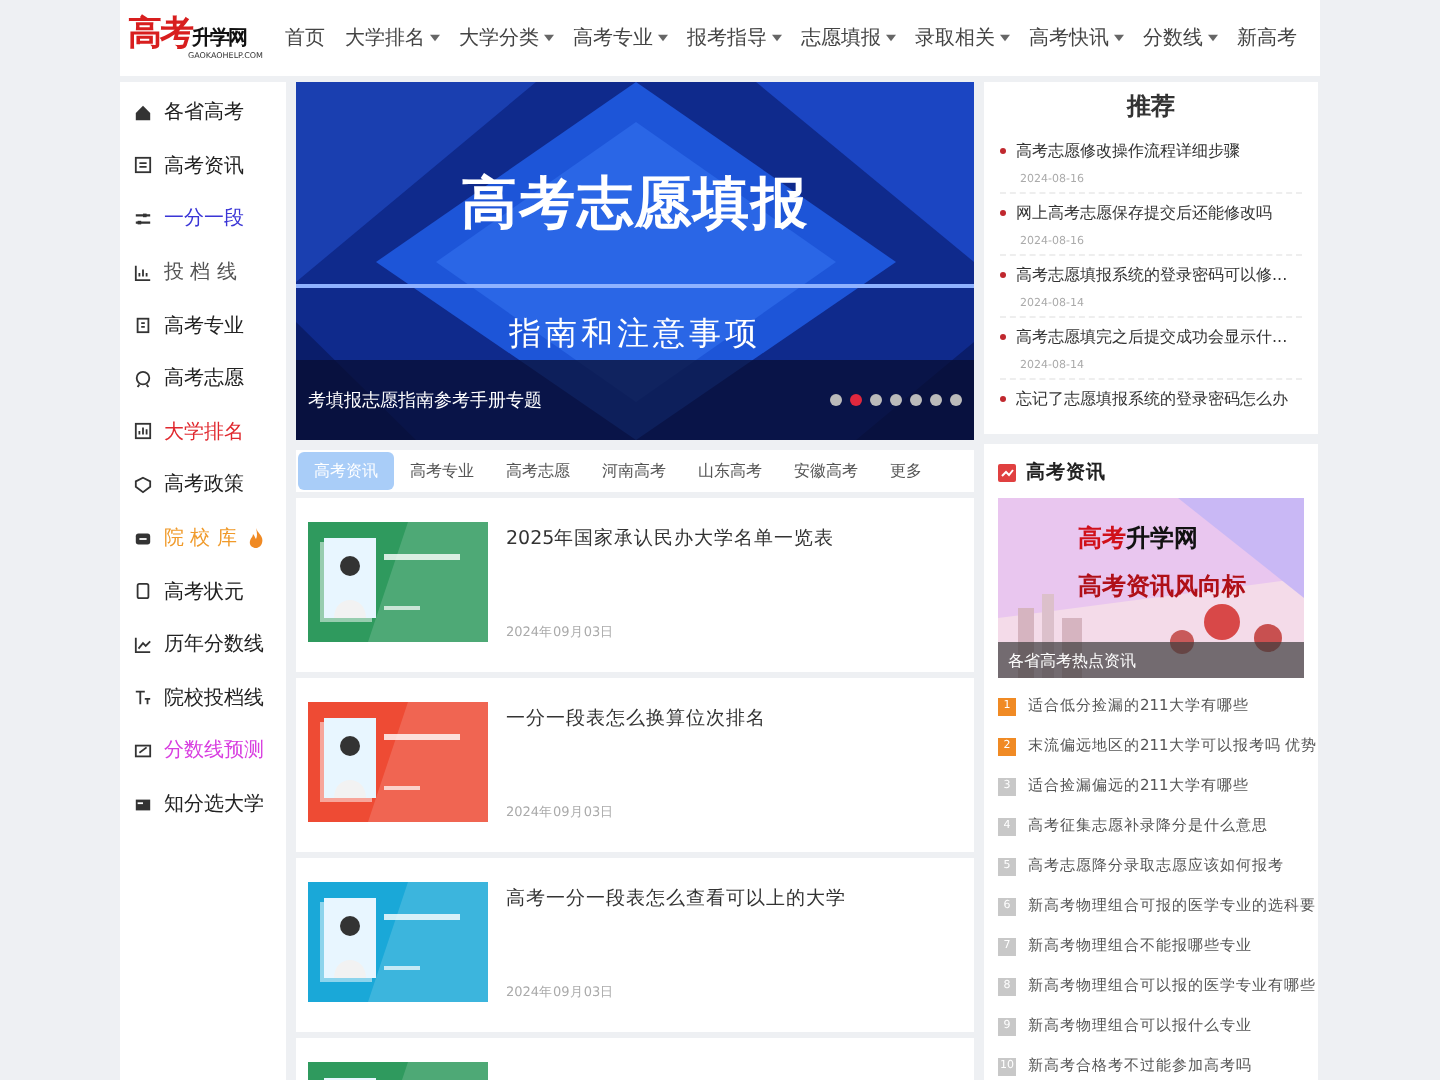  Describe the element at coordinates (1180, 38) in the screenshot. I see `nav-link: 分数线` at that location.